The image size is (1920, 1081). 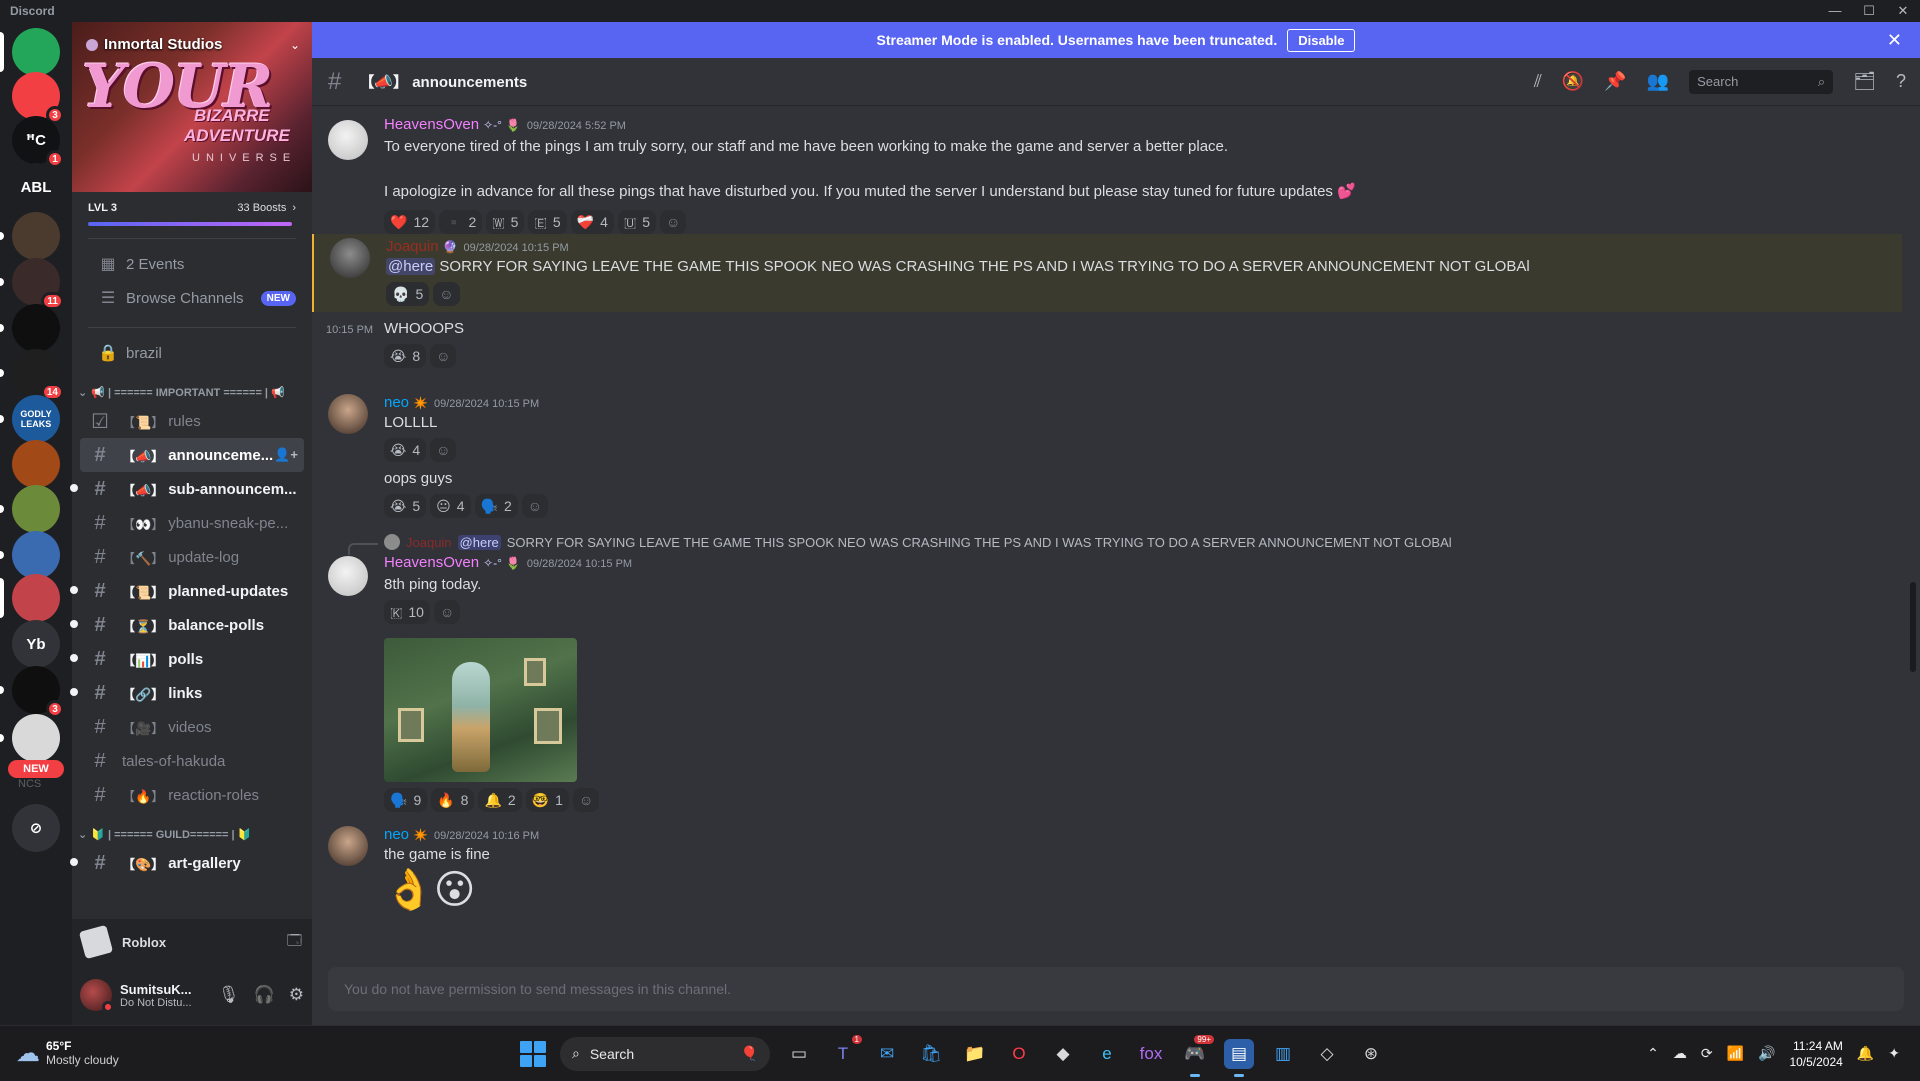 I want to click on roblox-studio-icon: ◇, so click(x=1327, y=1054).